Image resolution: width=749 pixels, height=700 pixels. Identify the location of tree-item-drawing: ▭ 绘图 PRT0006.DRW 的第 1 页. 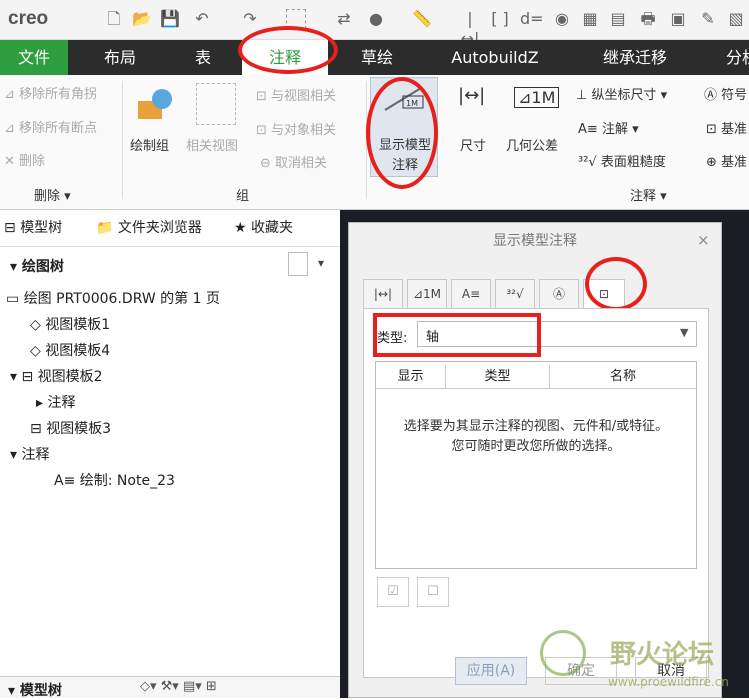
(113, 298).